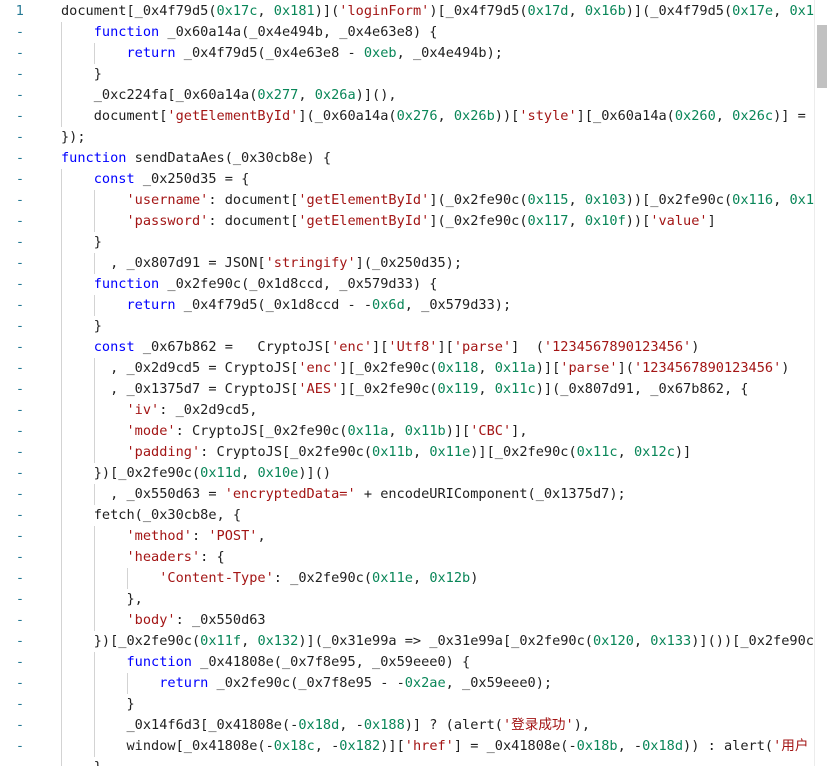 This screenshot has height=766, width=828. What do you see at coordinates (159, 661) in the screenshot?
I see `code-token: function` at bounding box center [159, 661].